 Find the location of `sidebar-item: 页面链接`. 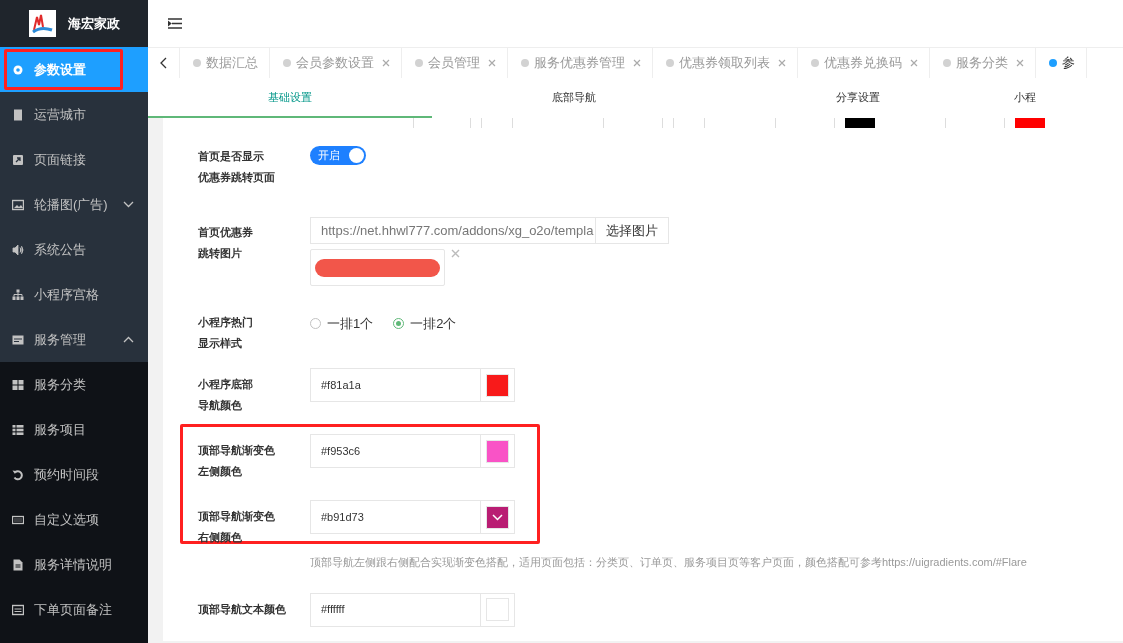

sidebar-item: 页面链接 is located at coordinates (74, 159).